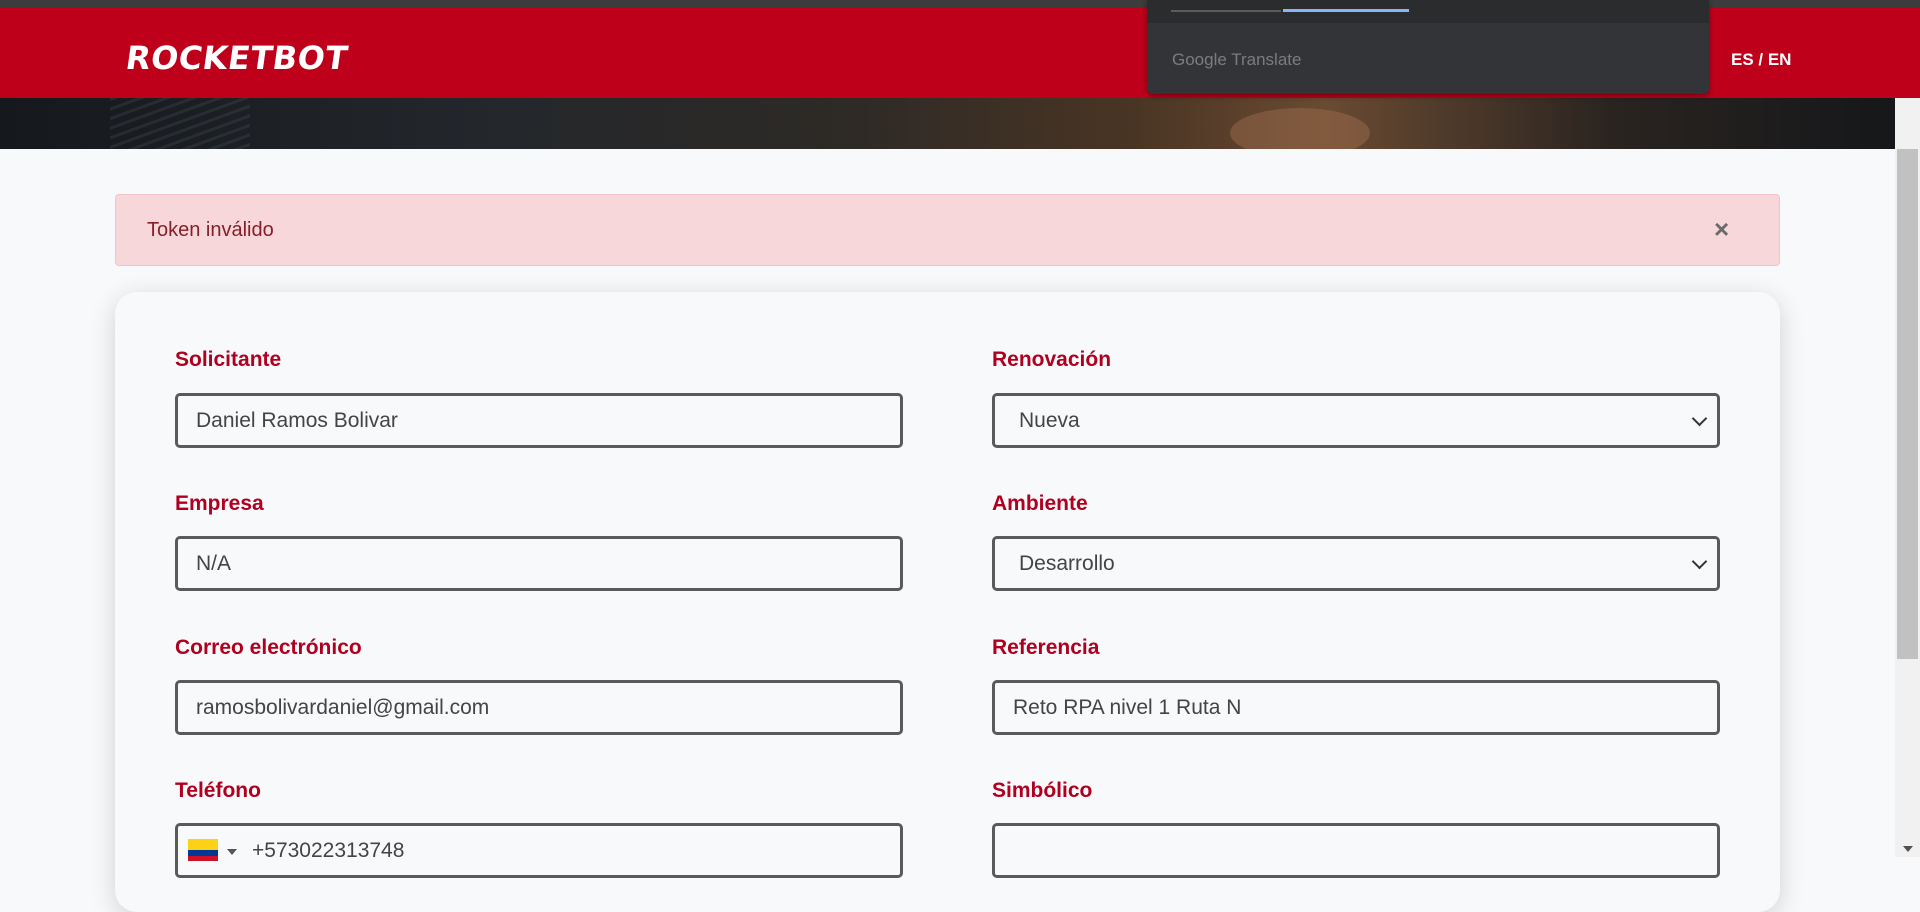 Image resolution: width=1920 pixels, height=912 pixels. I want to click on scroll-down-arrow-icon, so click(1908, 849).